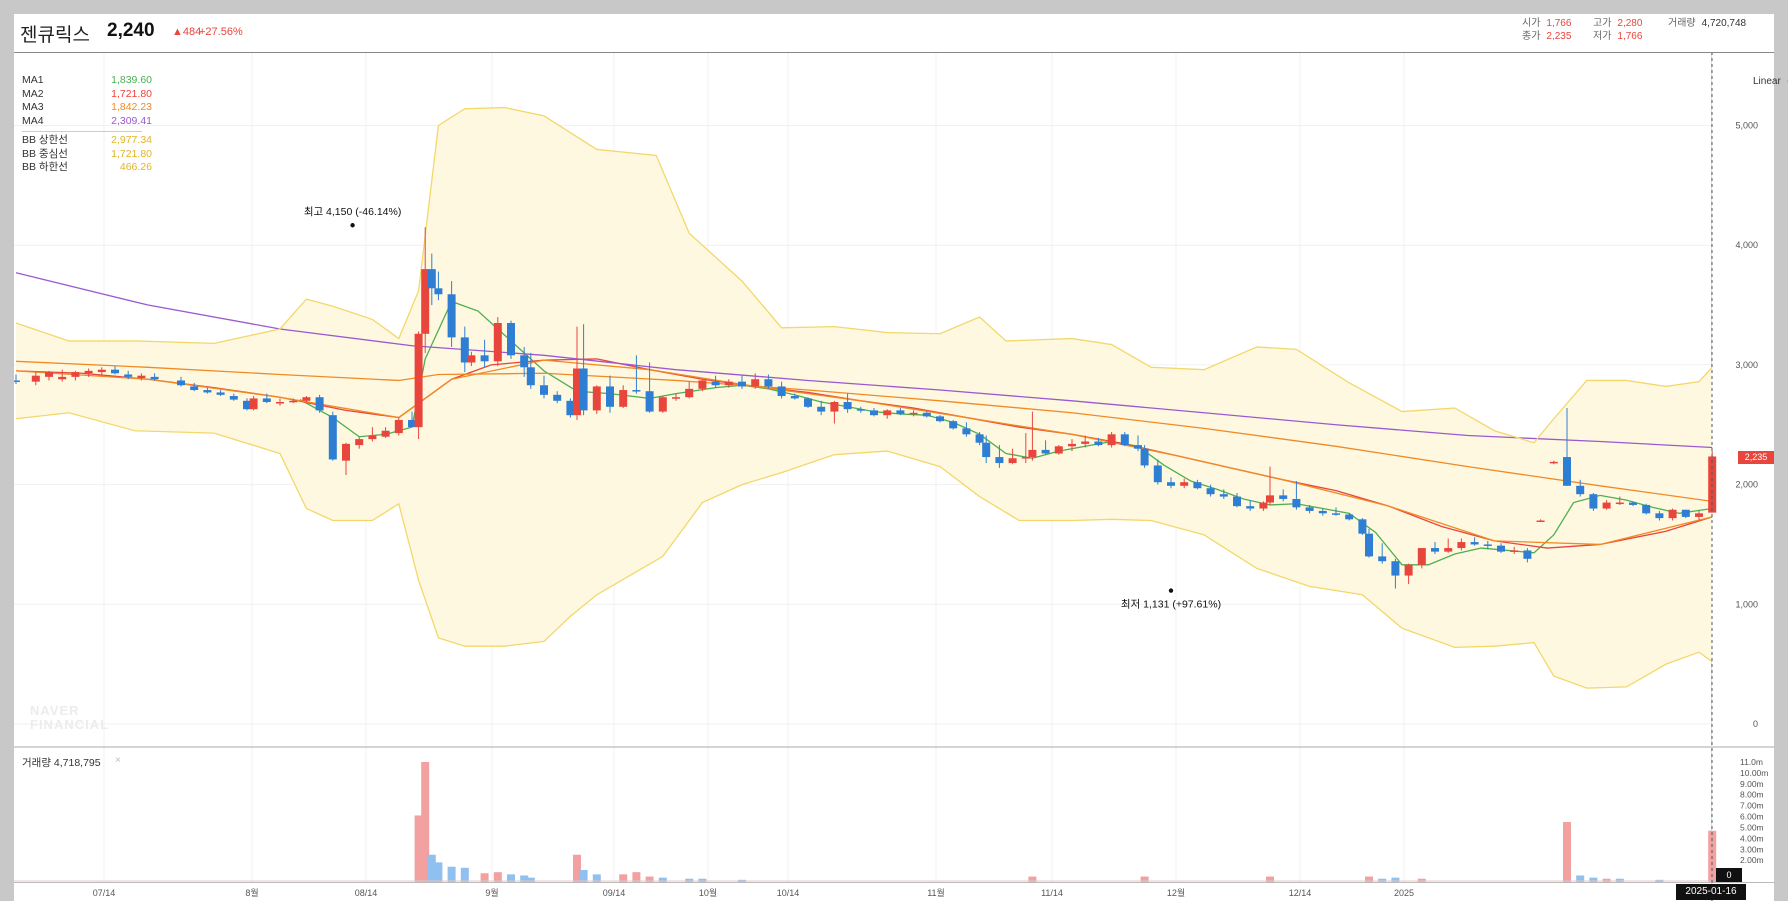 The height and width of the screenshot is (901, 1788). Describe the element at coordinates (366, 893) in the screenshot. I see `x-tick-label: 08/14` at that location.